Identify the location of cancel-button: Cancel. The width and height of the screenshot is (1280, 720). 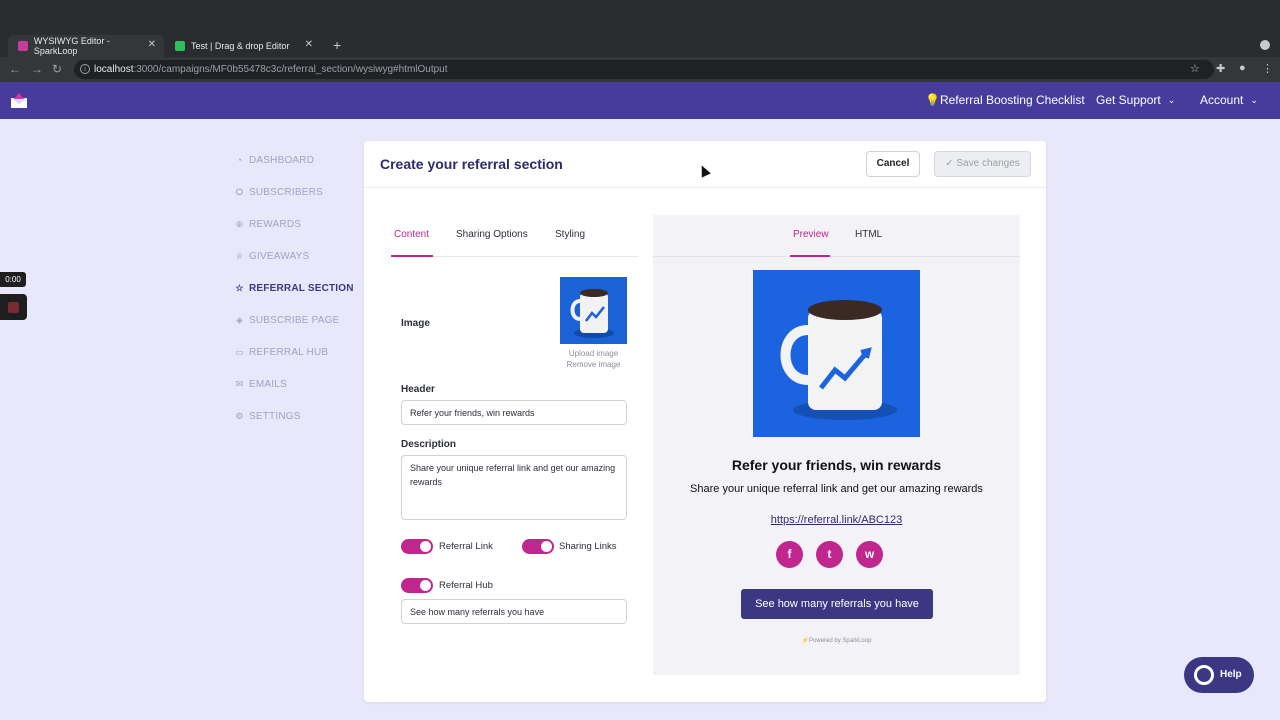
(893, 164).